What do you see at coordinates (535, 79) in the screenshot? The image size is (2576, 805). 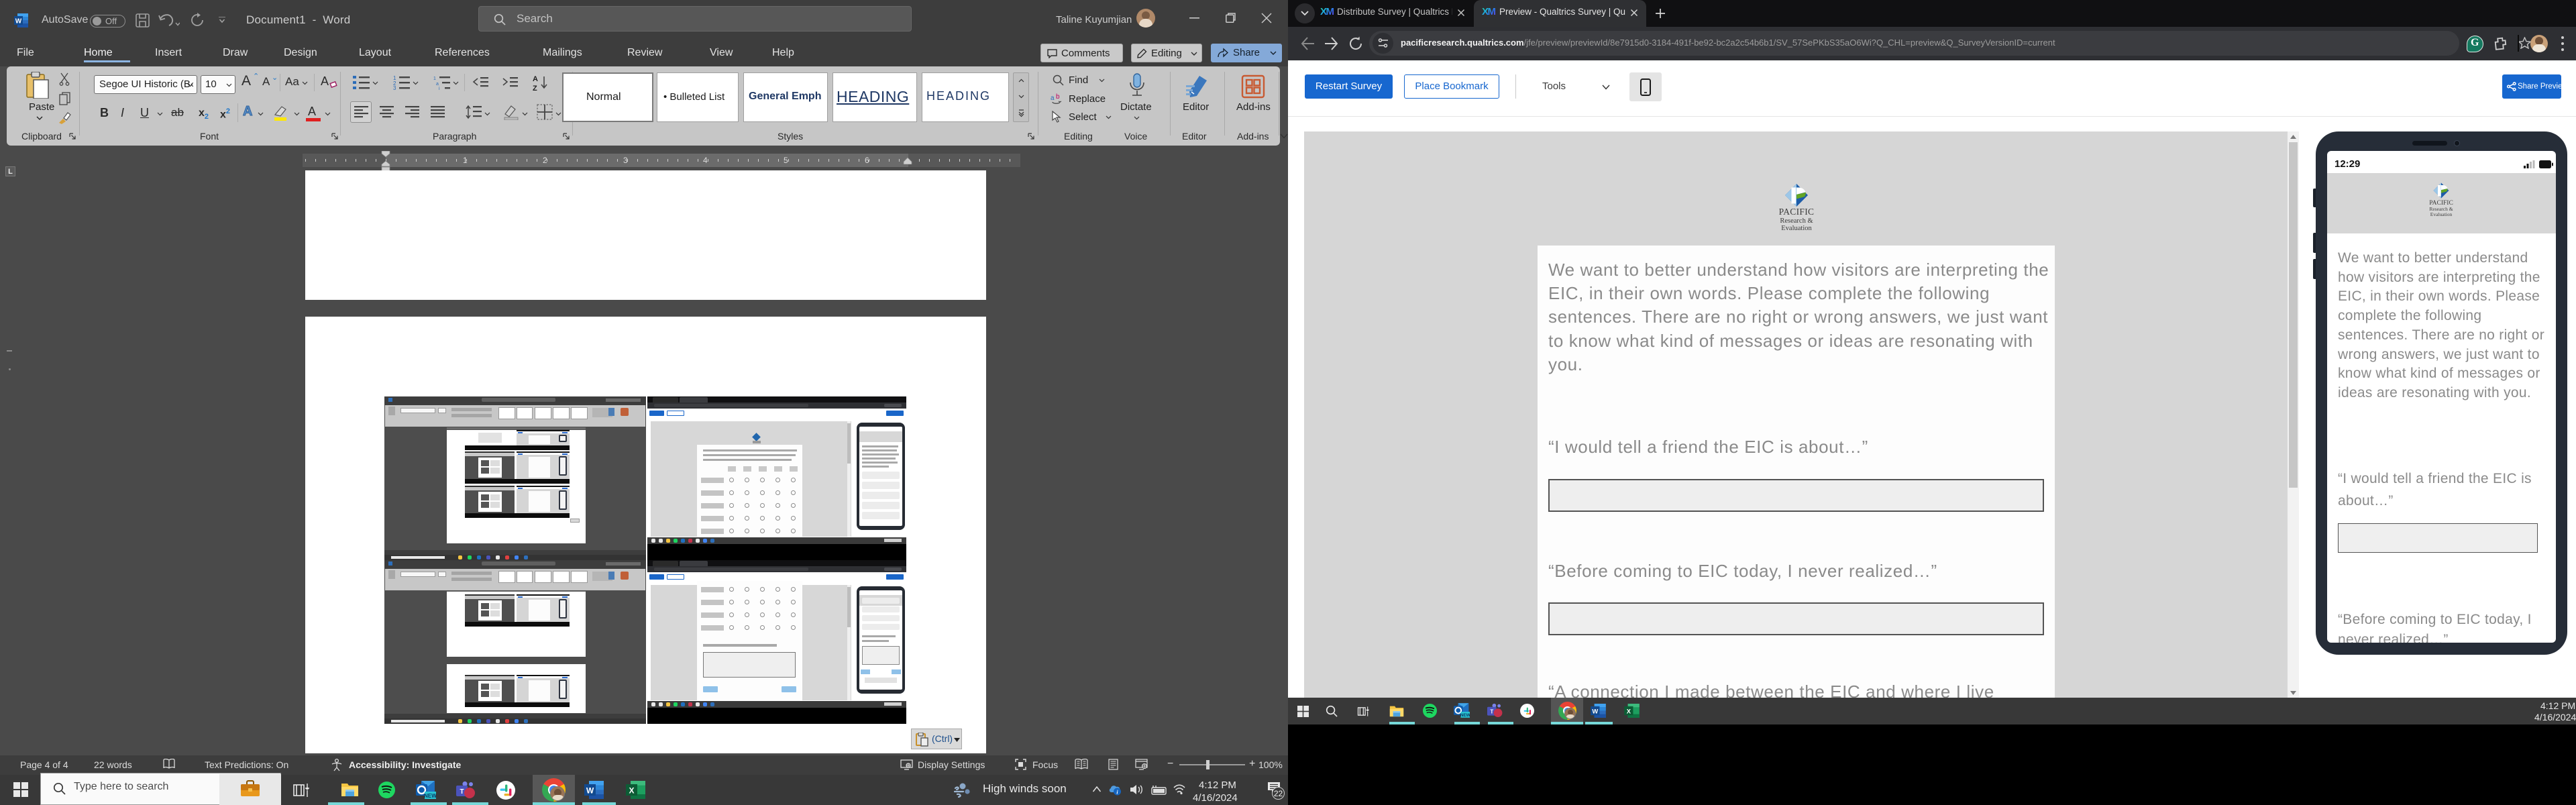 I see `svg-text: A` at bounding box center [535, 79].